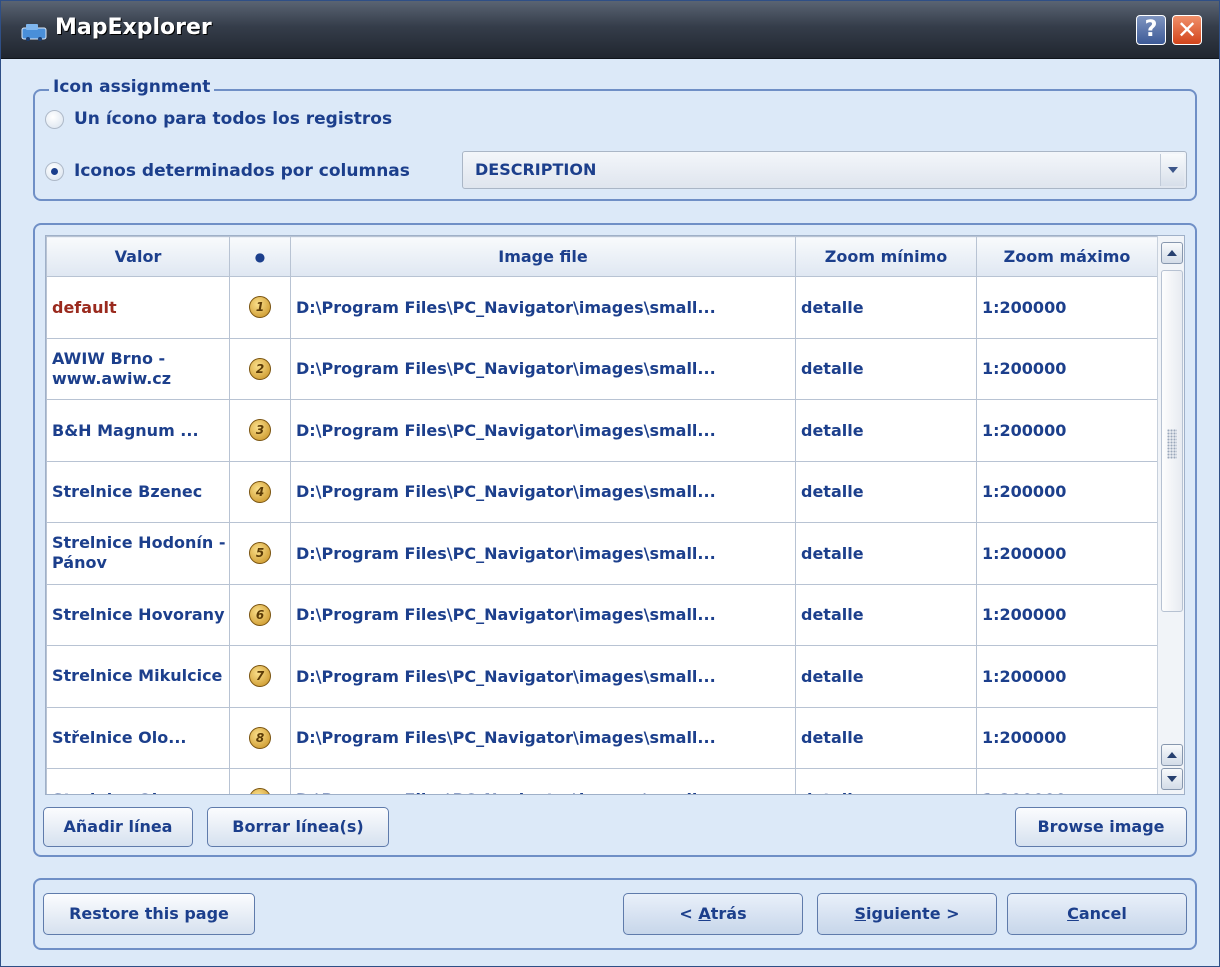 The width and height of the screenshot is (1220, 967). What do you see at coordinates (242, 171) in the screenshot?
I see `radio-columns-label: Iconos determinados por columnas` at bounding box center [242, 171].